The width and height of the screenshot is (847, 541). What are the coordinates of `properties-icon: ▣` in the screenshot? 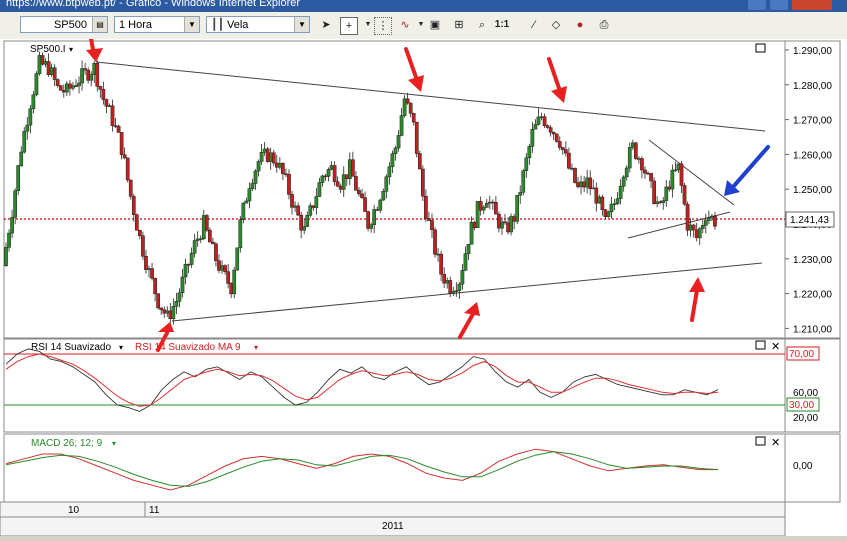 It's located at (435, 25).